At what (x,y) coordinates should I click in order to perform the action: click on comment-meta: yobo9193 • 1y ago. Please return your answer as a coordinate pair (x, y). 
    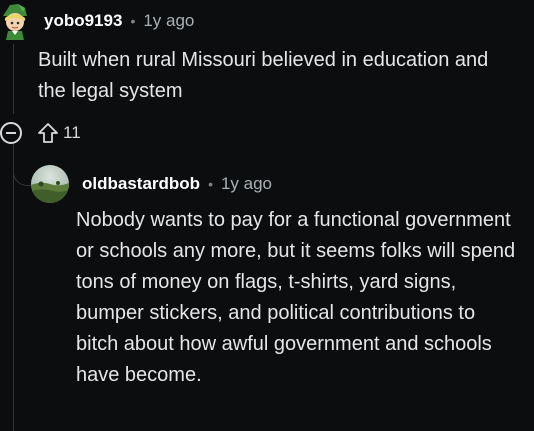
    Looking at the image, I should click on (119, 21).